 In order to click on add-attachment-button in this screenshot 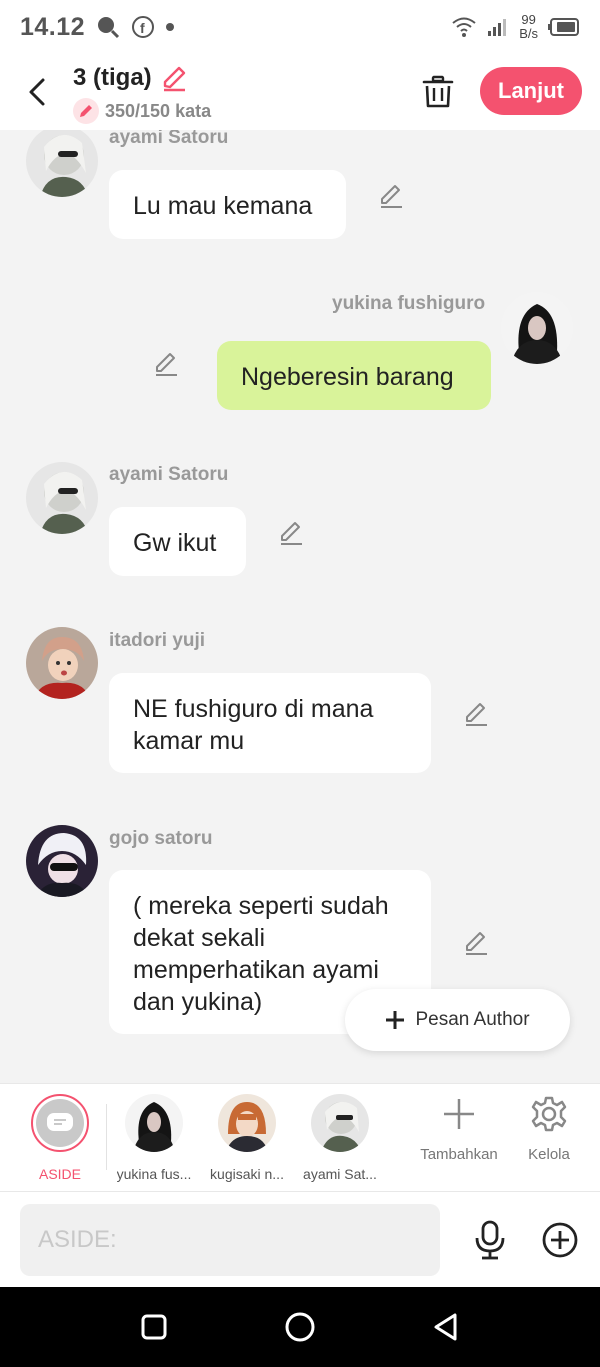, I will do `click(560, 1240)`.